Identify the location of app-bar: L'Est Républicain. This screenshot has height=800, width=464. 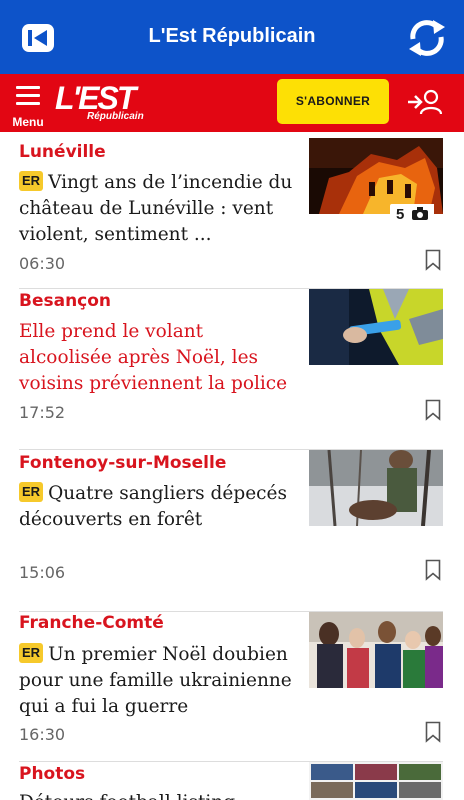
(232, 37).